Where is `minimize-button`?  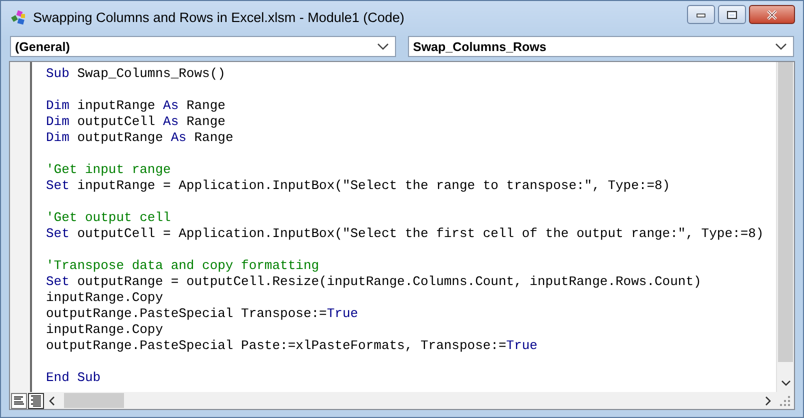
minimize-button is located at coordinates (701, 14).